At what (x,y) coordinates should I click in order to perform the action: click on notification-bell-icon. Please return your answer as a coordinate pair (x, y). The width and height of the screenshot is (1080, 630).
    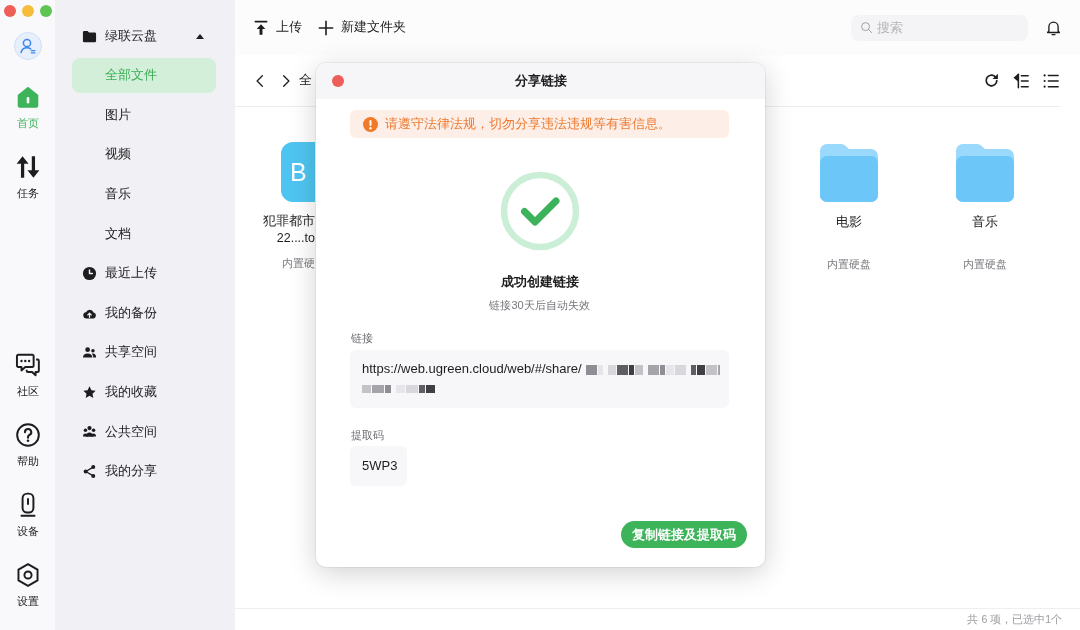
    Looking at the image, I should click on (1053, 27).